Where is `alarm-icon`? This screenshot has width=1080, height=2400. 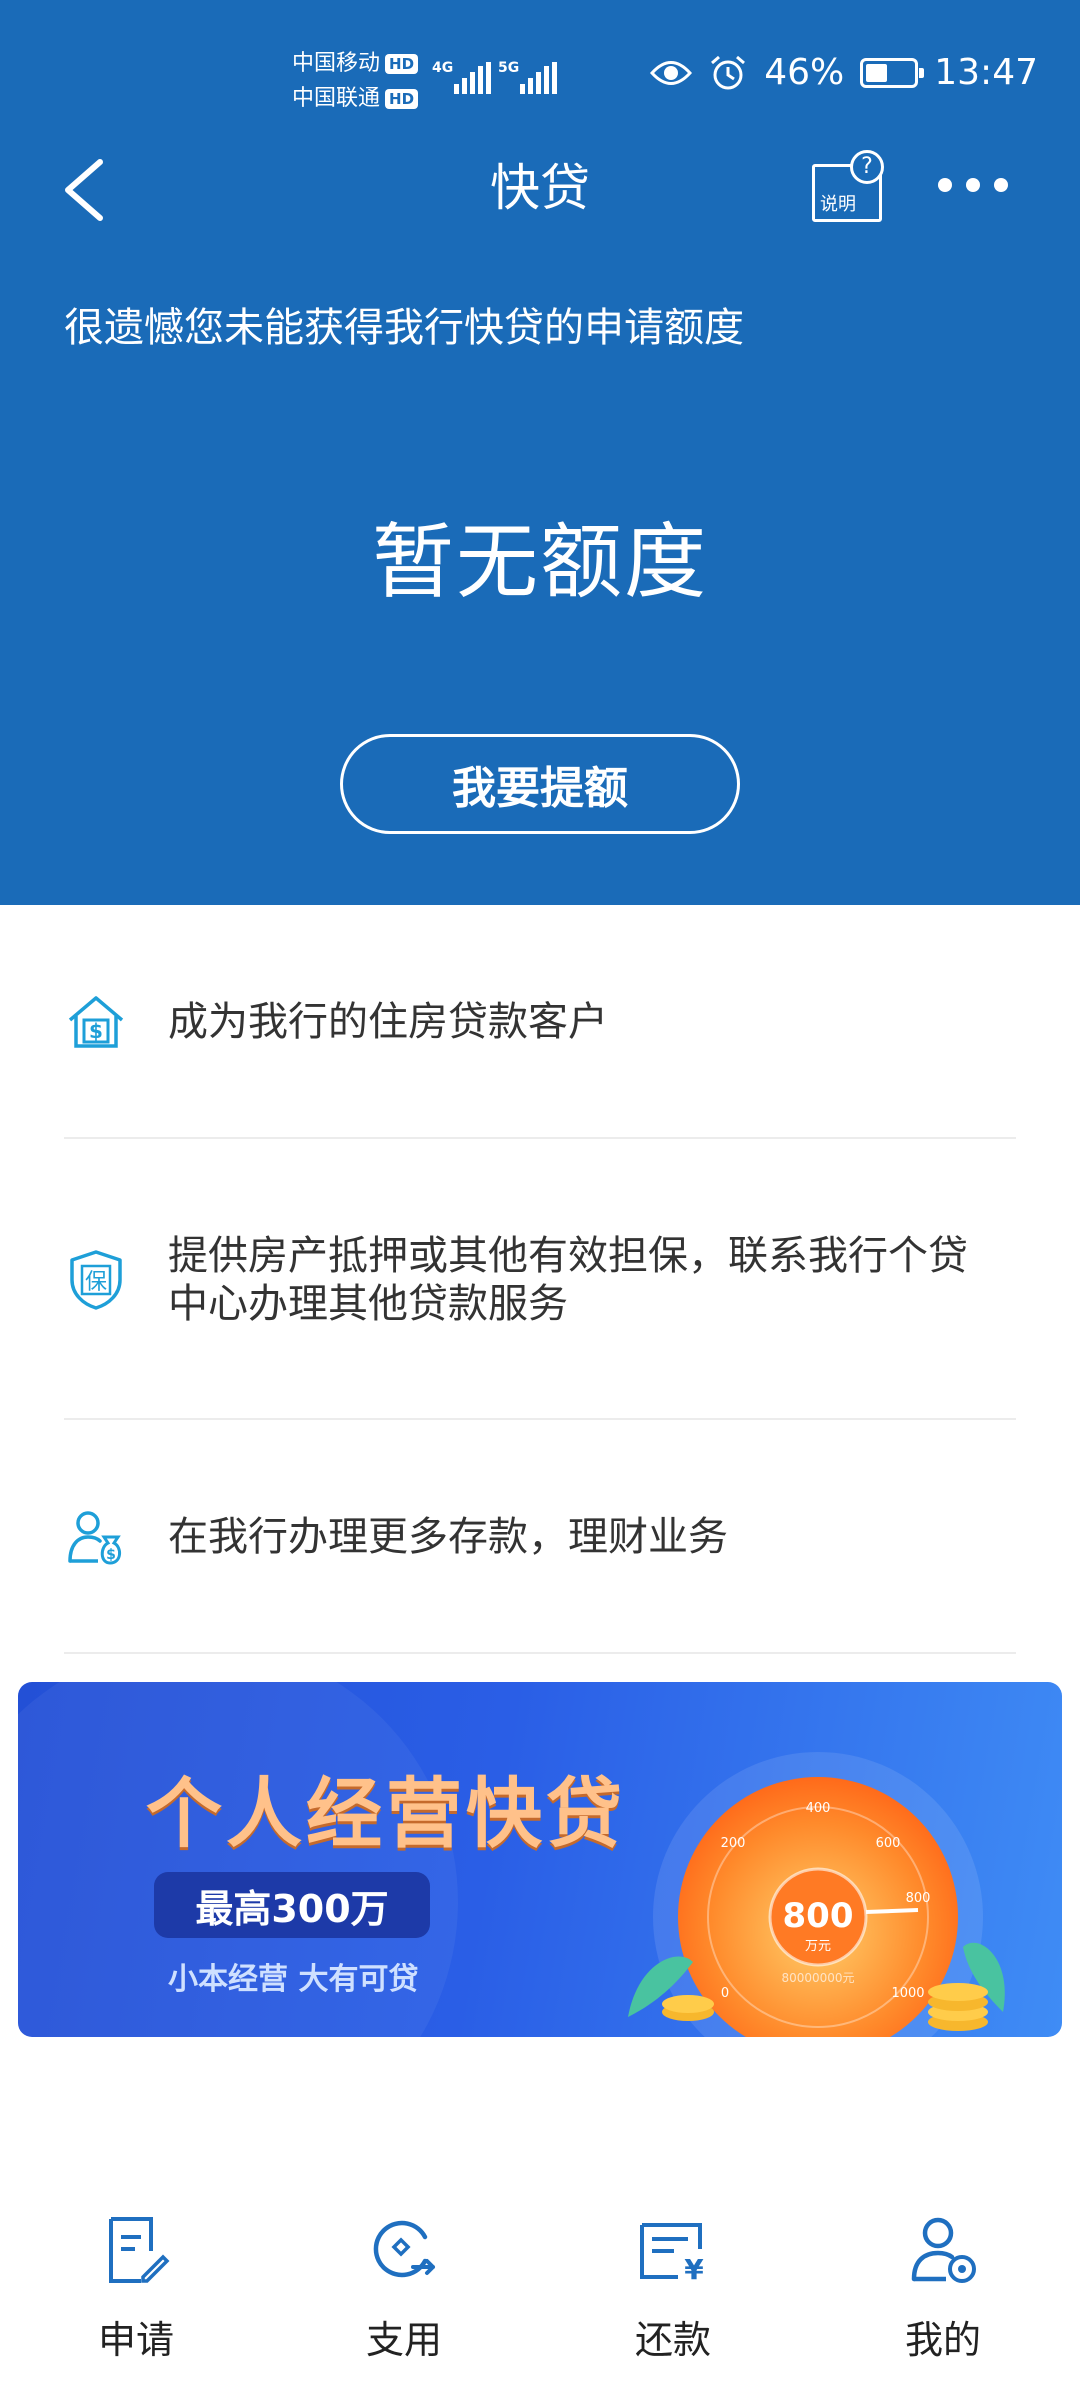
alarm-icon is located at coordinates (728, 72).